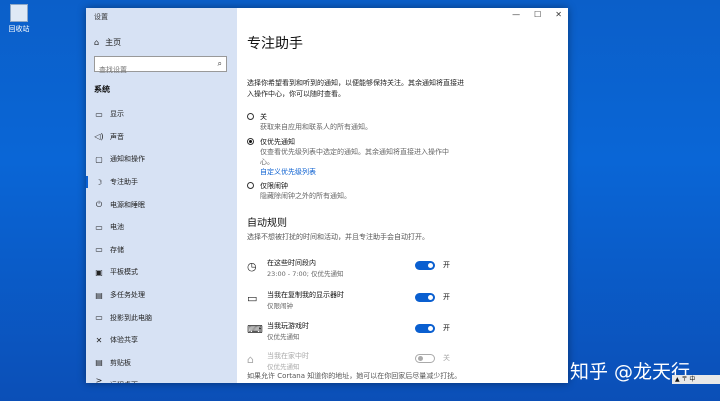  I want to click on radio-priority-sub: 仅查看优先级列表中选定的通知。其余通知将直接进入操作中心。, so click(354, 157).